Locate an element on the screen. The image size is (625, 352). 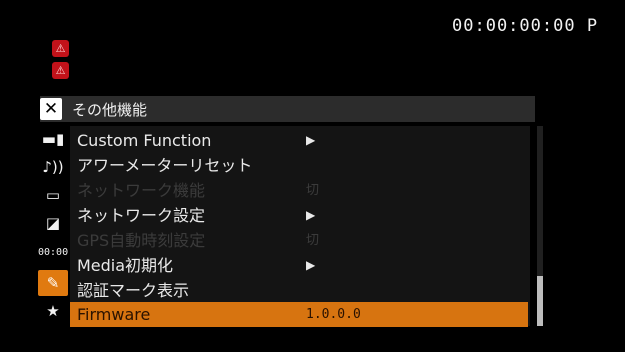
close-icon: ✕ is located at coordinates (51, 109).